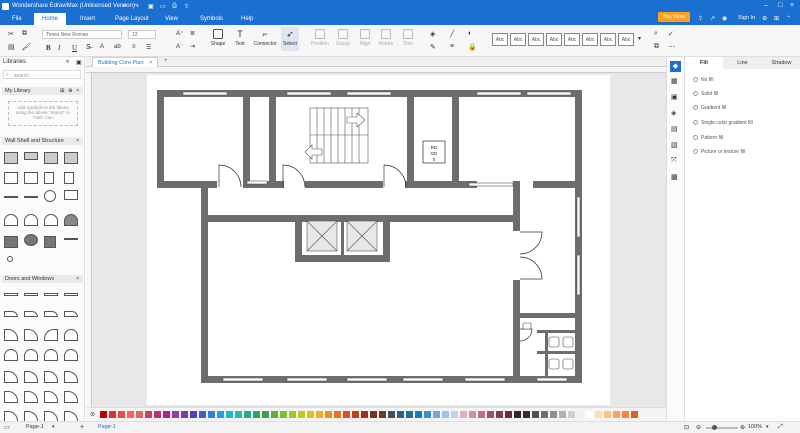 The width and height of the screenshot is (800, 433). I want to click on page-selector: Page-1, so click(35, 427).